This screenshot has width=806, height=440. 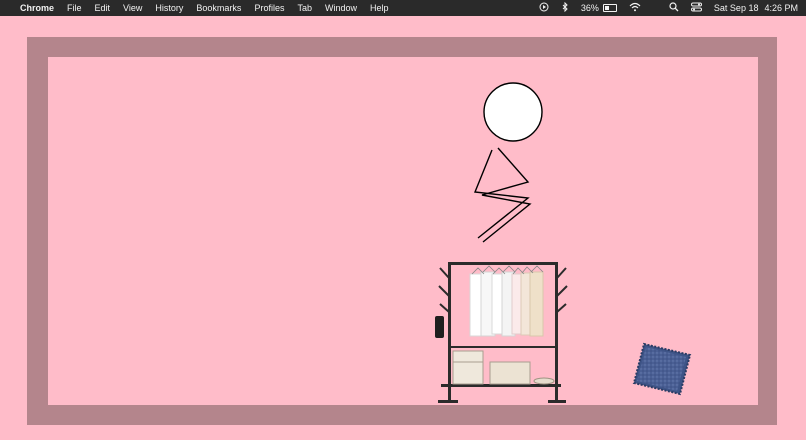 What do you see at coordinates (736, 8) in the screenshot?
I see `clock-date: Sat Sep 18` at bounding box center [736, 8].